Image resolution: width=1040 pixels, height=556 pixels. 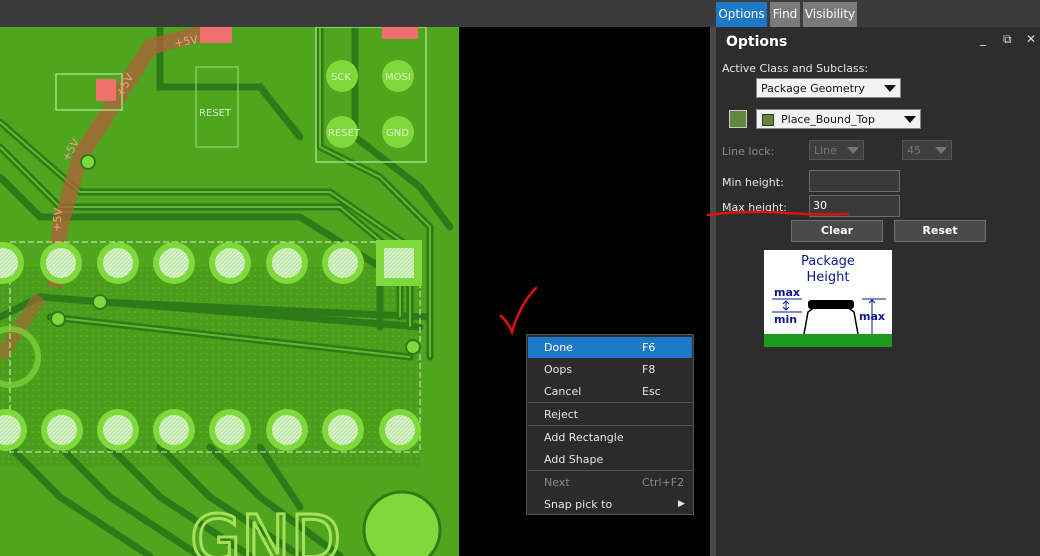 I want to click on power-trace, so click(x=137, y=157).